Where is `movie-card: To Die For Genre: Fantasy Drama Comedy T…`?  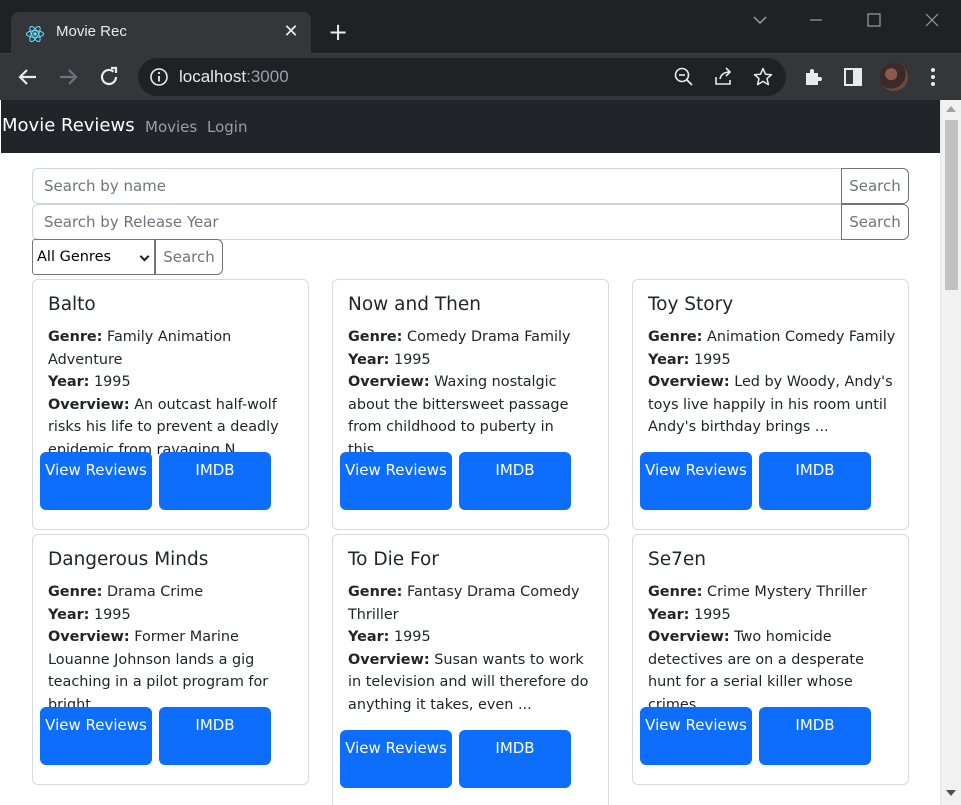
movie-card: To Die For Genre: Fantasy Drama Comedy T… is located at coordinates (470, 669).